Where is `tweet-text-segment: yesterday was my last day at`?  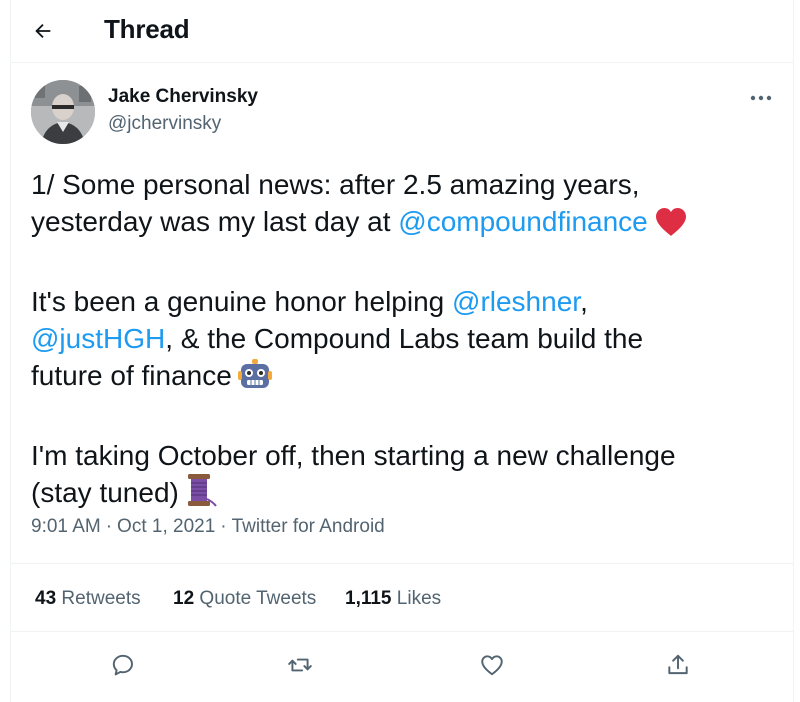
tweet-text-segment: yesterday was my last day at is located at coordinates (215, 221).